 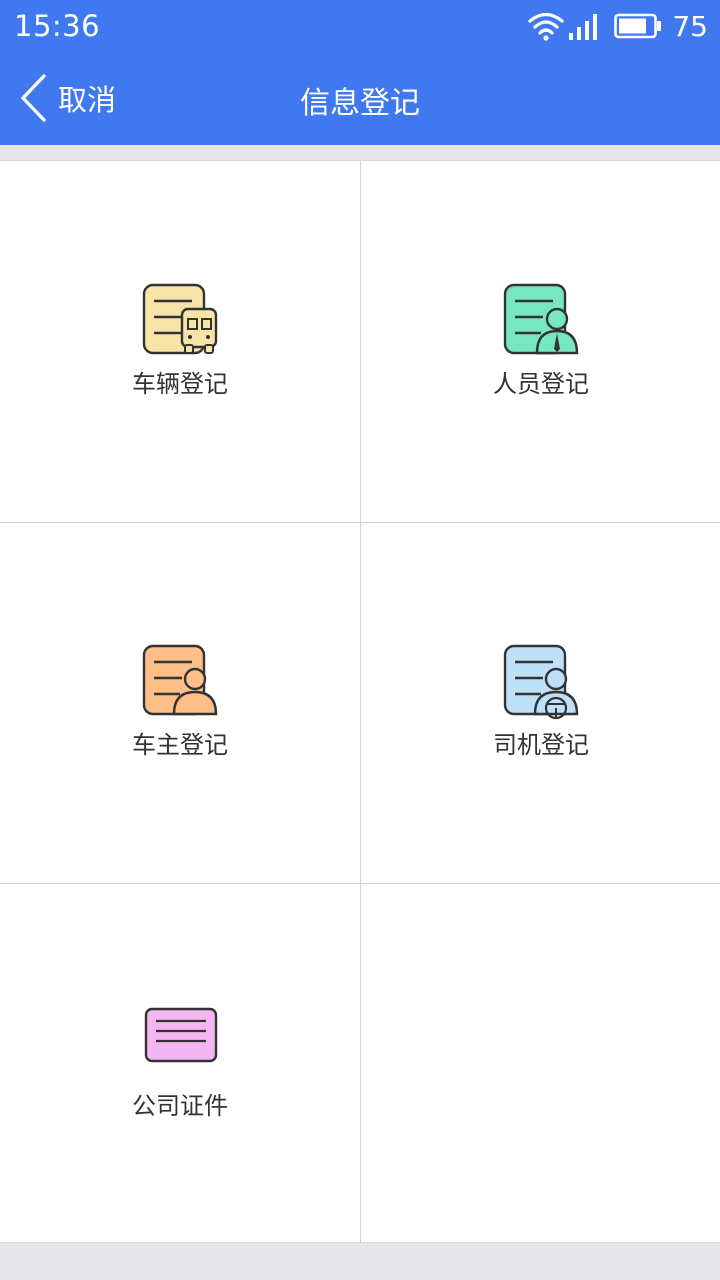 I want to click on driver-registration-label: 司机登记, so click(x=541, y=745).